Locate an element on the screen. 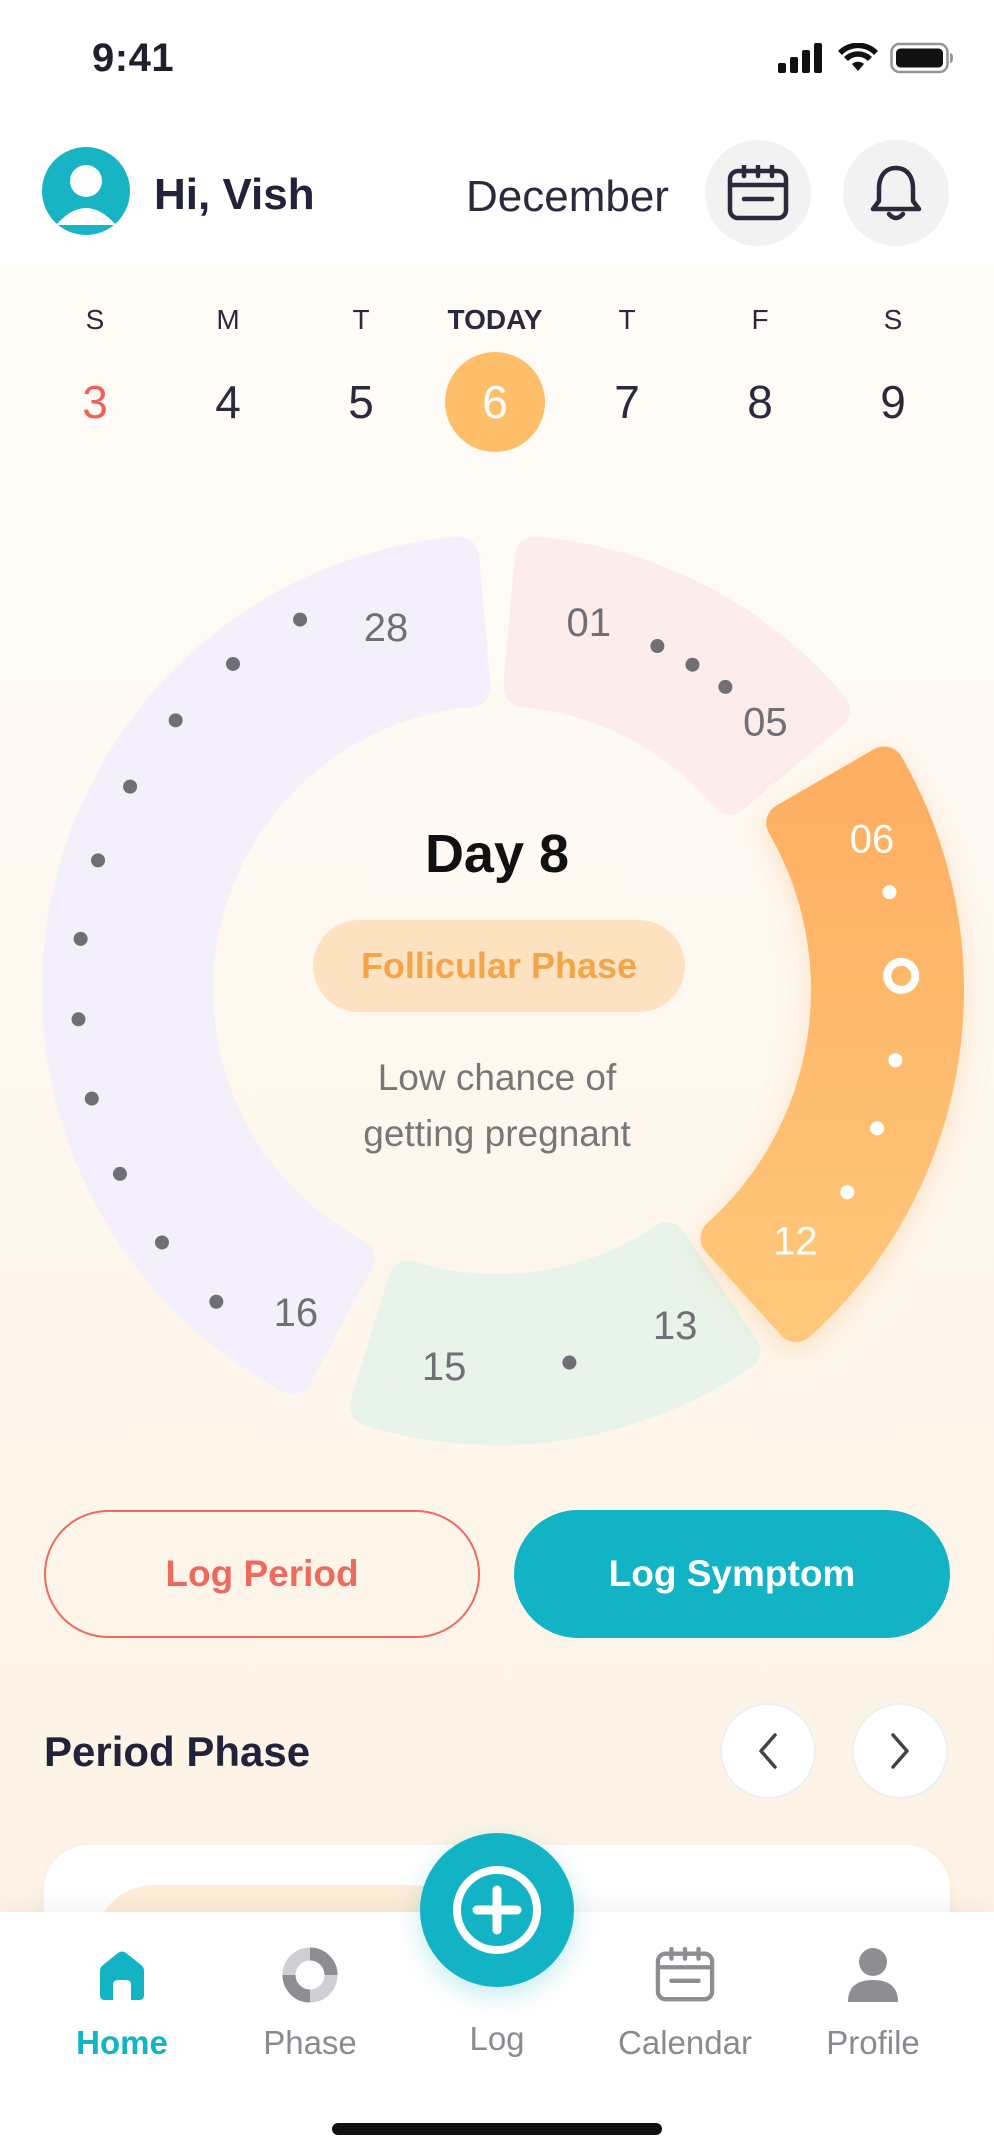 The width and height of the screenshot is (994, 2153). log-period-button: Log Period is located at coordinates (262, 1574).